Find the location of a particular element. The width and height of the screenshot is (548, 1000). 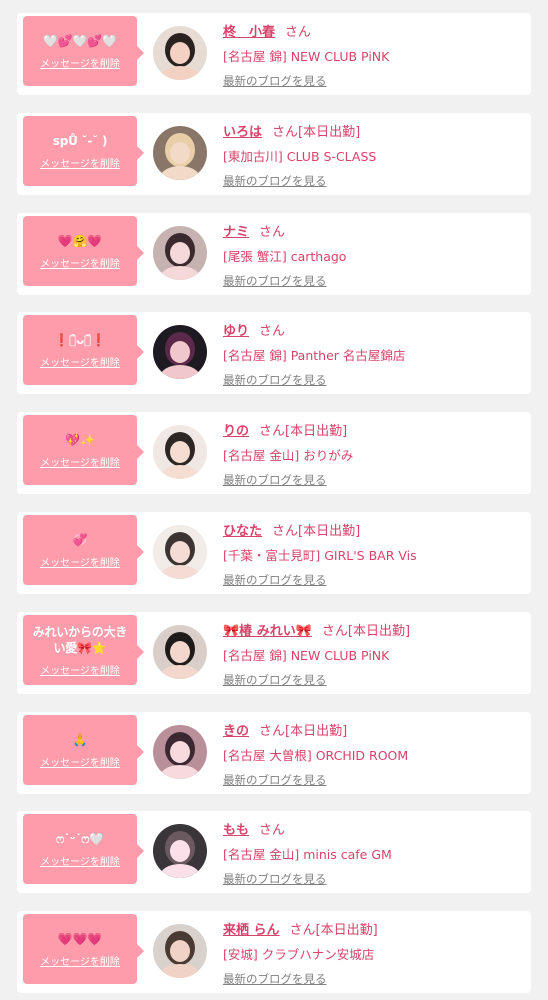

shop-label: [名古屋 大曽根] ORCHID ROOM is located at coordinates (316, 755).